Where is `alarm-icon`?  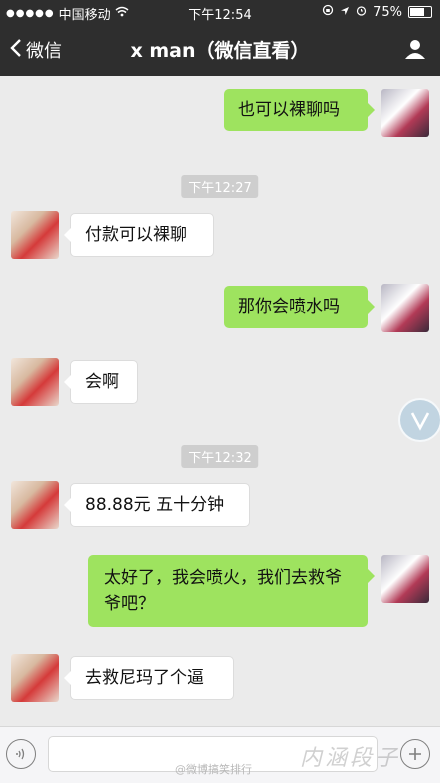 alarm-icon is located at coordinates (361, 12).